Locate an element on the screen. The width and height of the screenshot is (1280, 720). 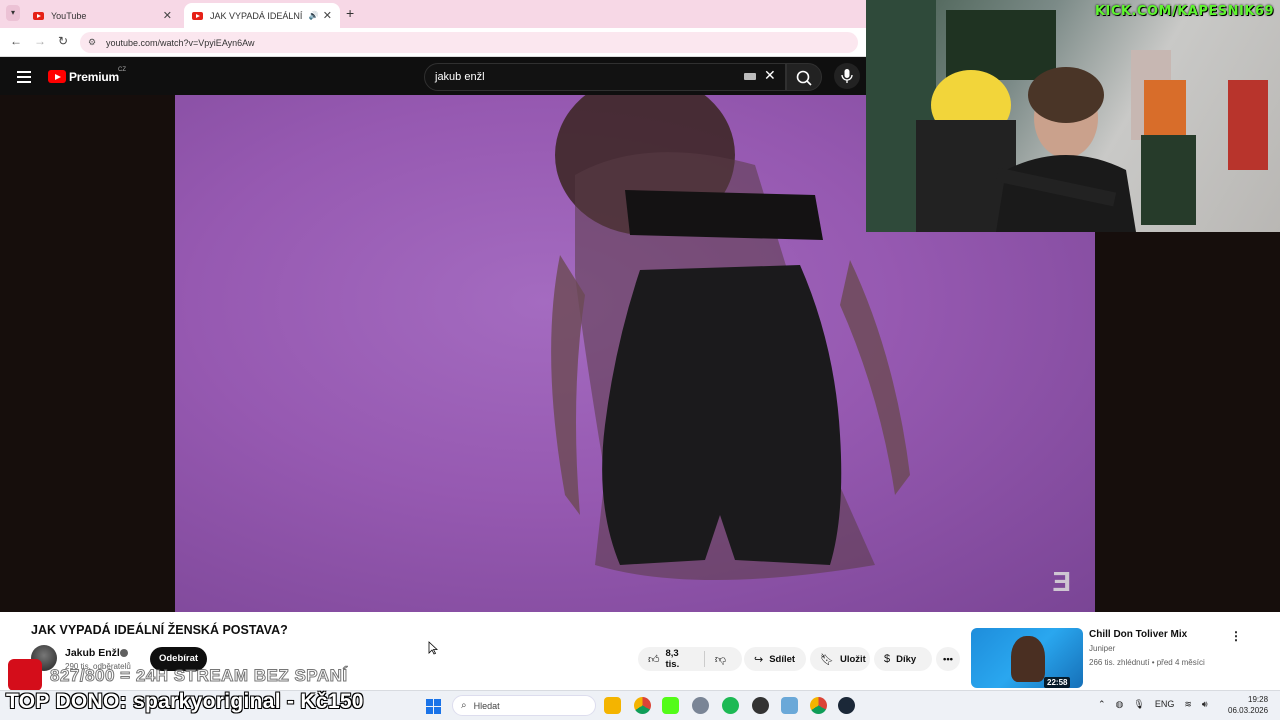
search-icon is located at coordinates (804, 78).